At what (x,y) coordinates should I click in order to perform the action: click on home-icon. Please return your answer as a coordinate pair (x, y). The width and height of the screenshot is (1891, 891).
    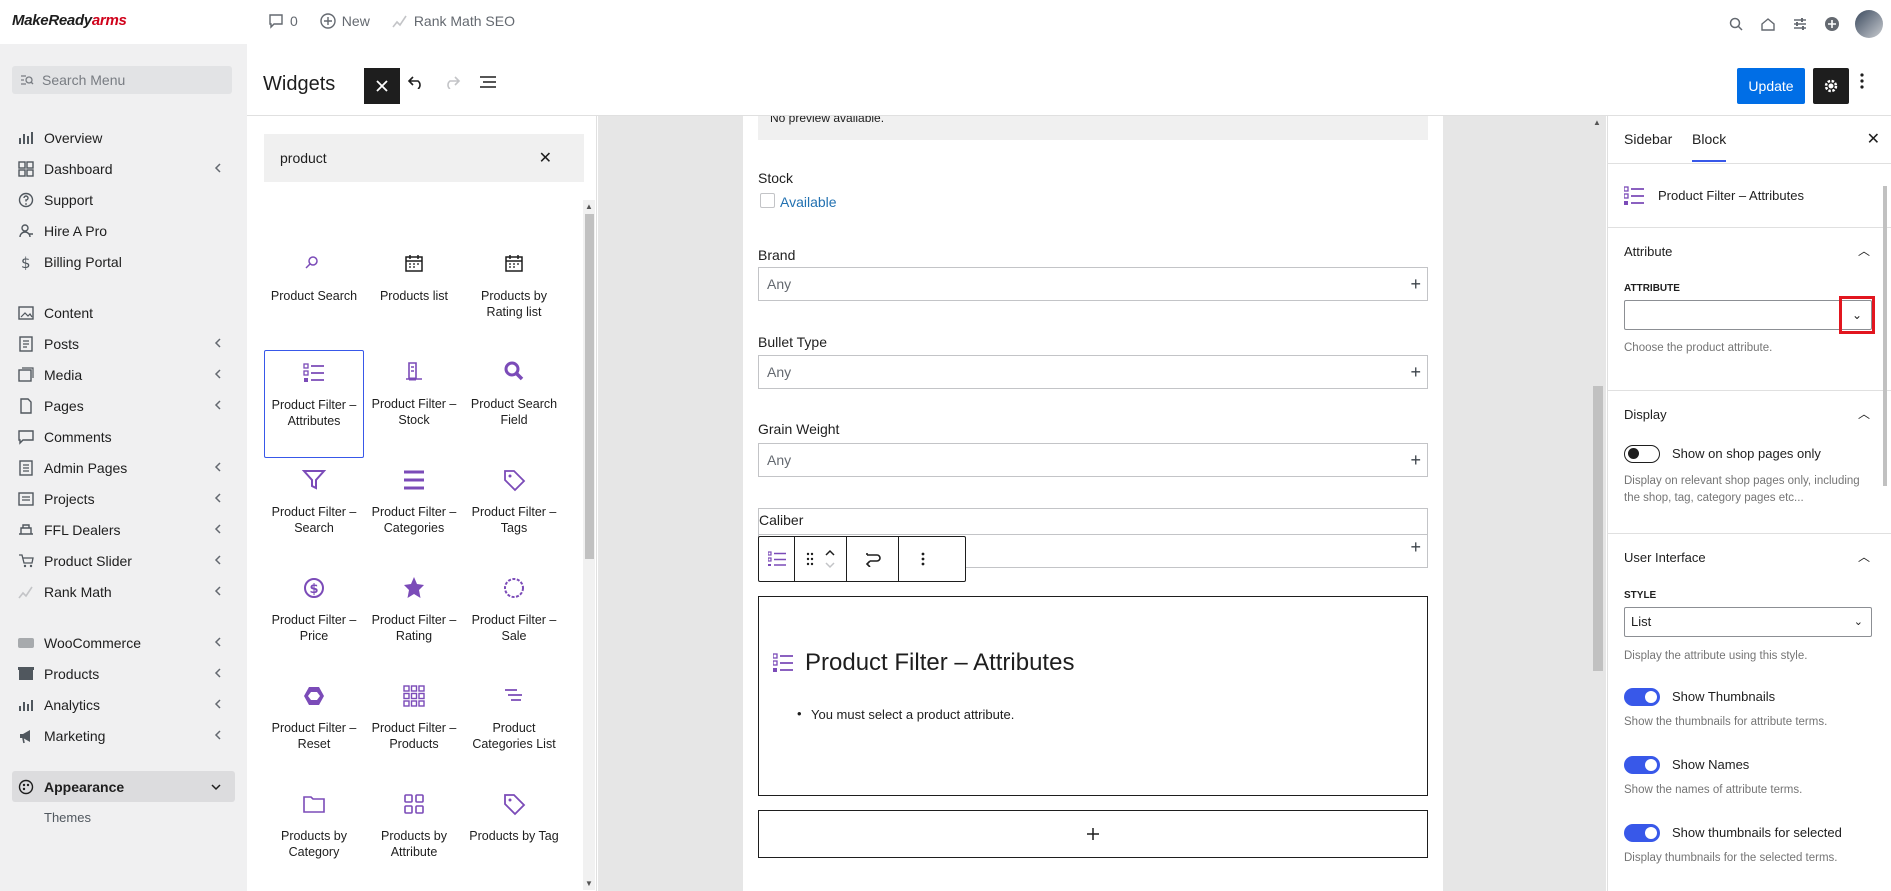
    Looking at the image, I should click on (1768, 24).